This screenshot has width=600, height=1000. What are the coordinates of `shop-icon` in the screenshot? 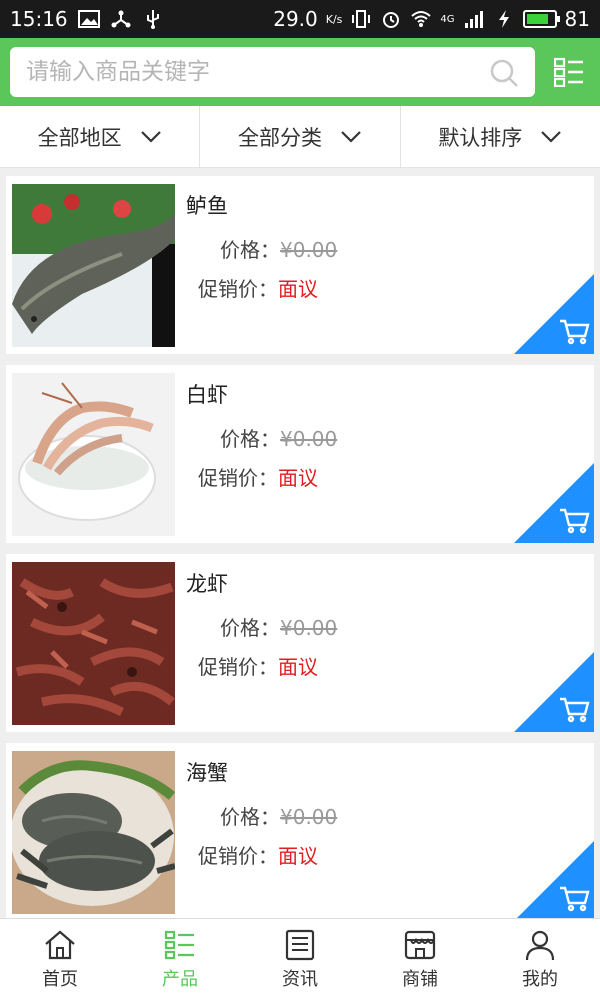 It's located at (420, 945).